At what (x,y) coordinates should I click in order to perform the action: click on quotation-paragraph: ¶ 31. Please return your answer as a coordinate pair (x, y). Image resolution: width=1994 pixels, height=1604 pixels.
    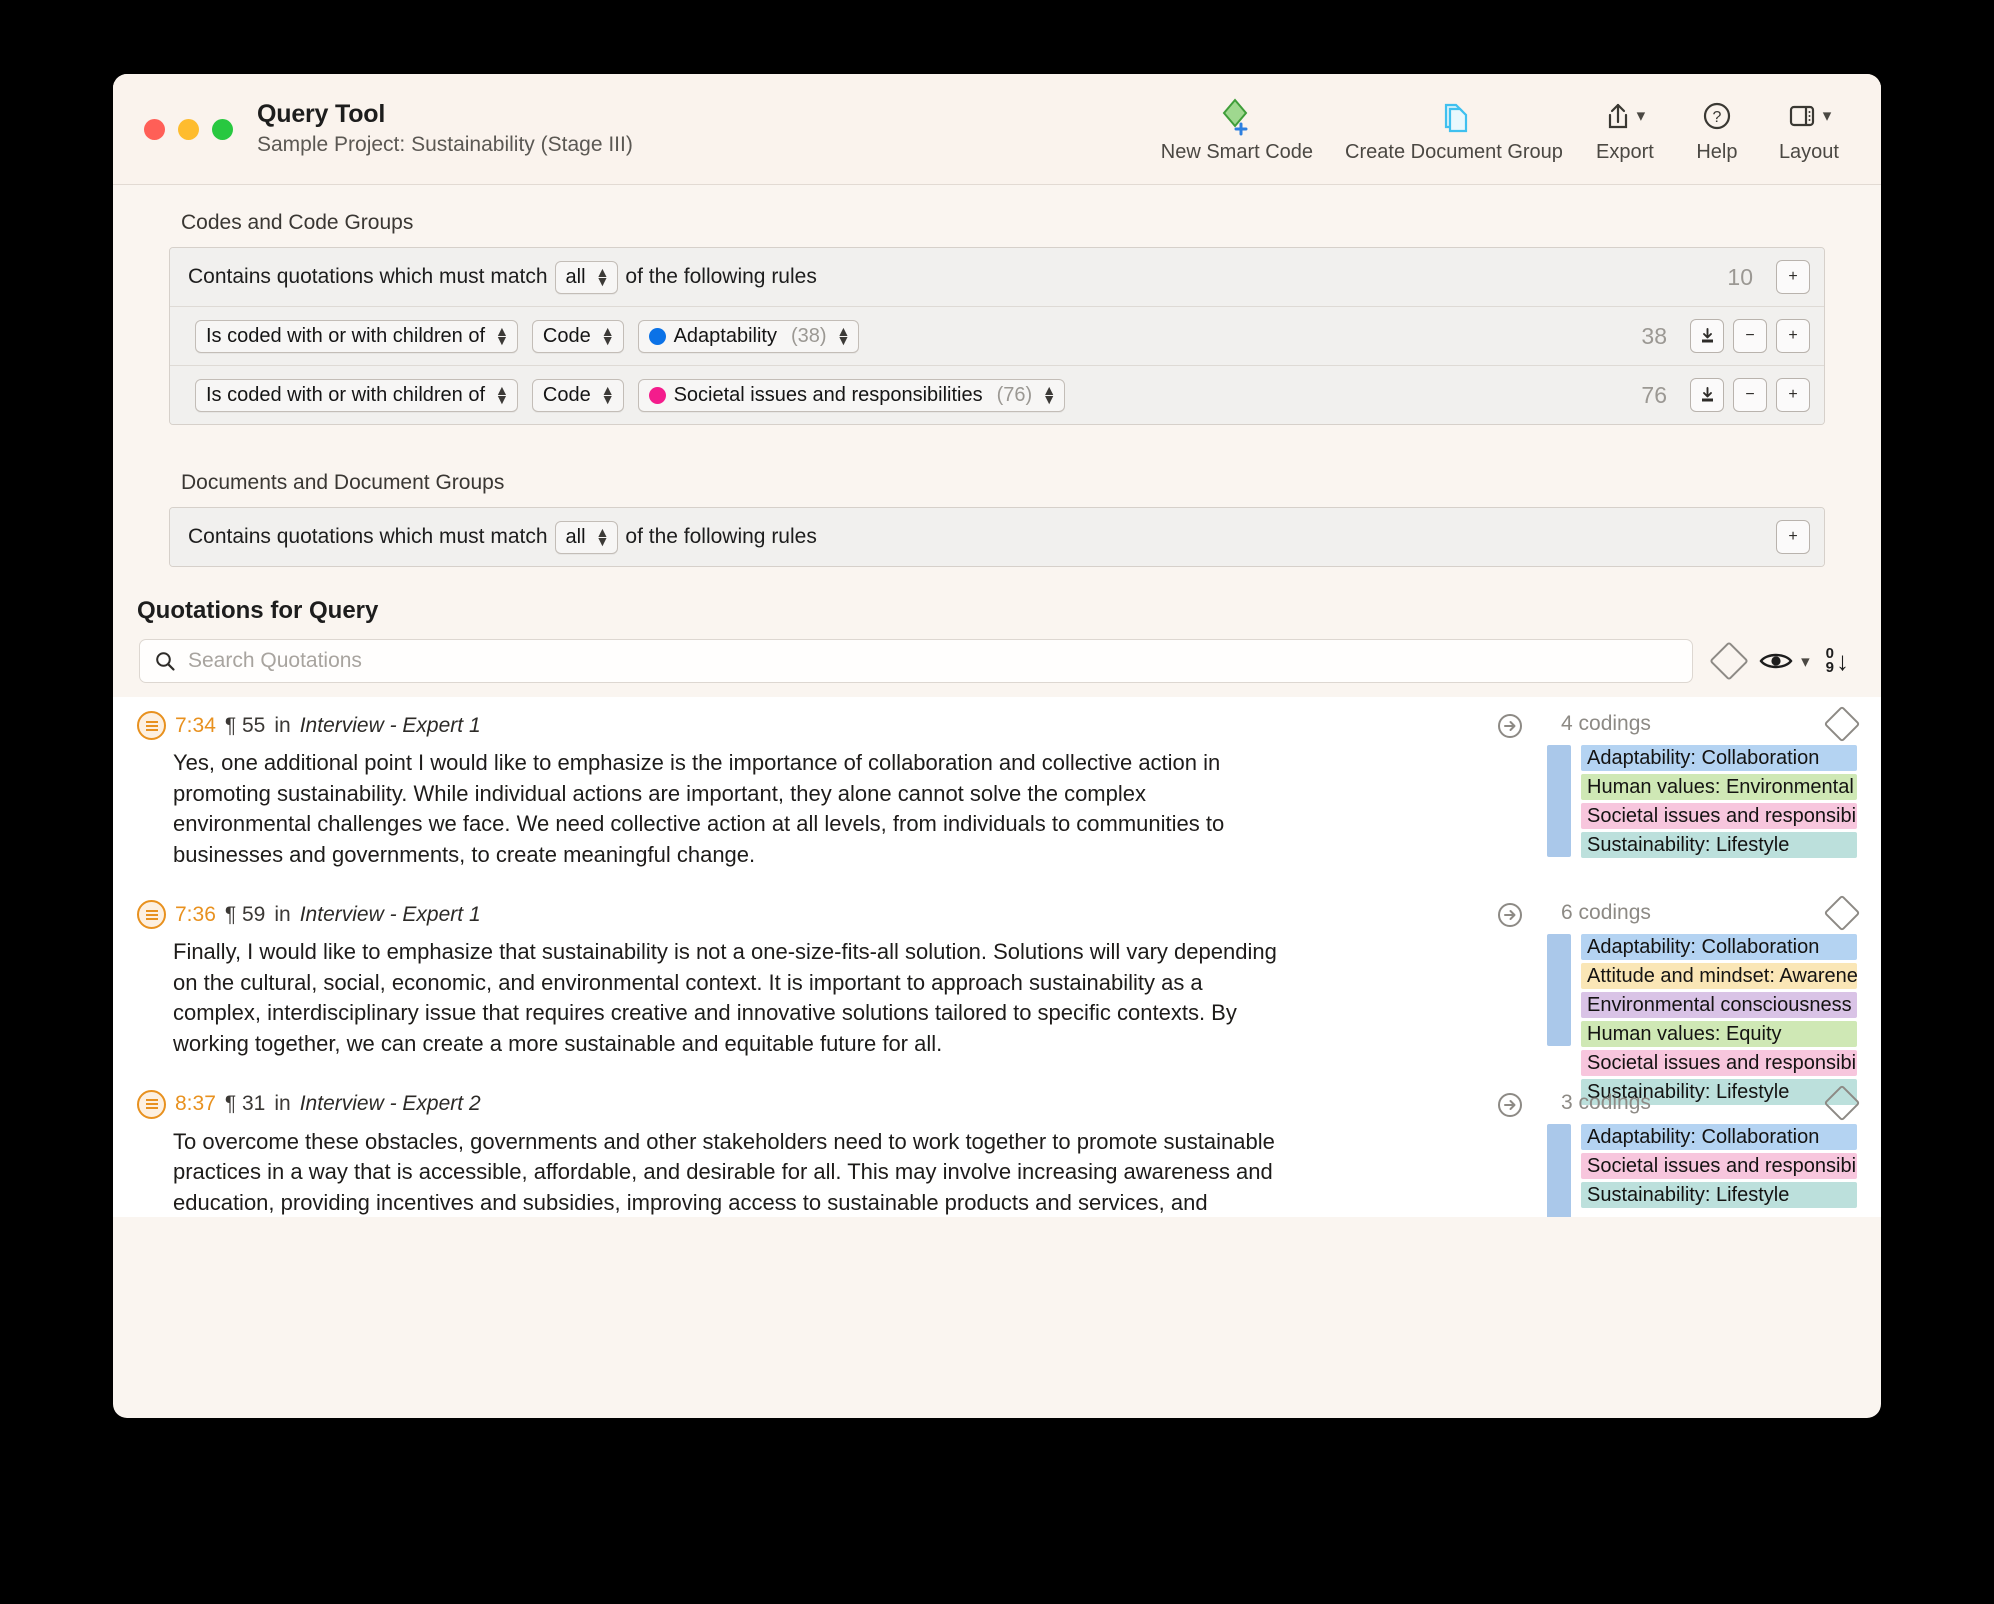
    Looking at the image, I should click on (245, 1104).